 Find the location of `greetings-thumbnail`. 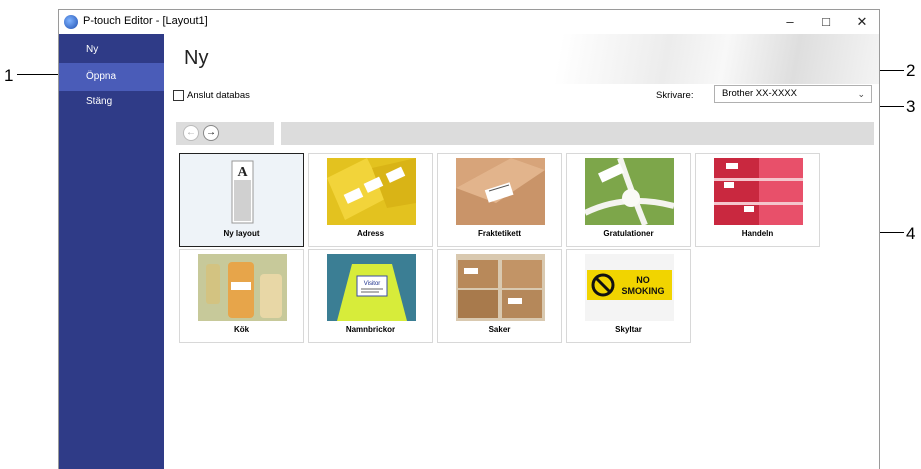

greetings-thumbnail is located at coordinates (629, 191).